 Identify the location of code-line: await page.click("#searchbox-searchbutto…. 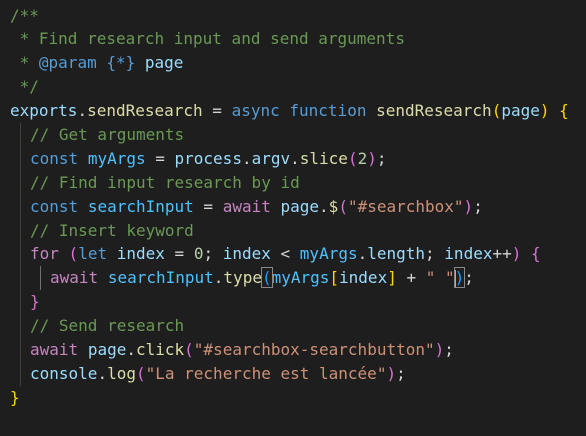
(293, 350).